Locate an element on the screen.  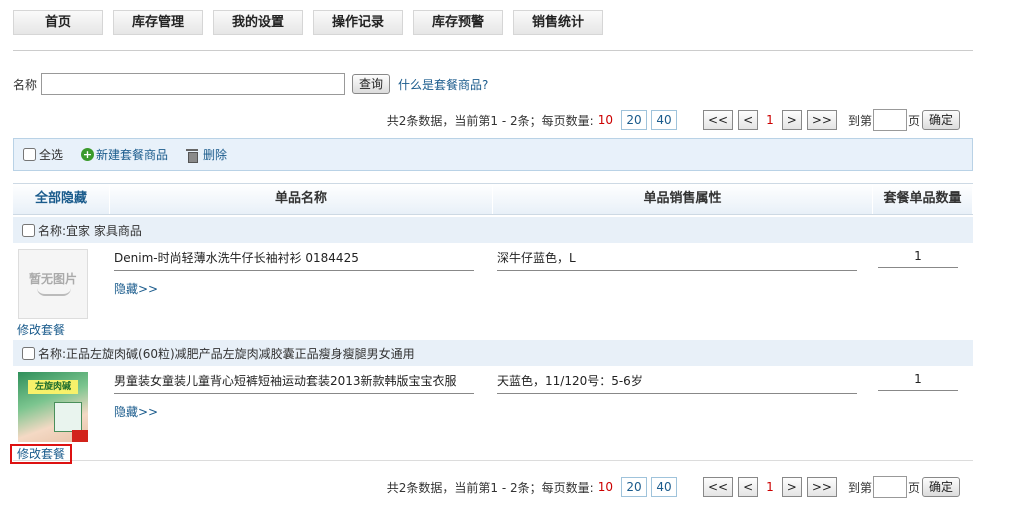
select-all: 全选 is located at coordinates (43, 154).